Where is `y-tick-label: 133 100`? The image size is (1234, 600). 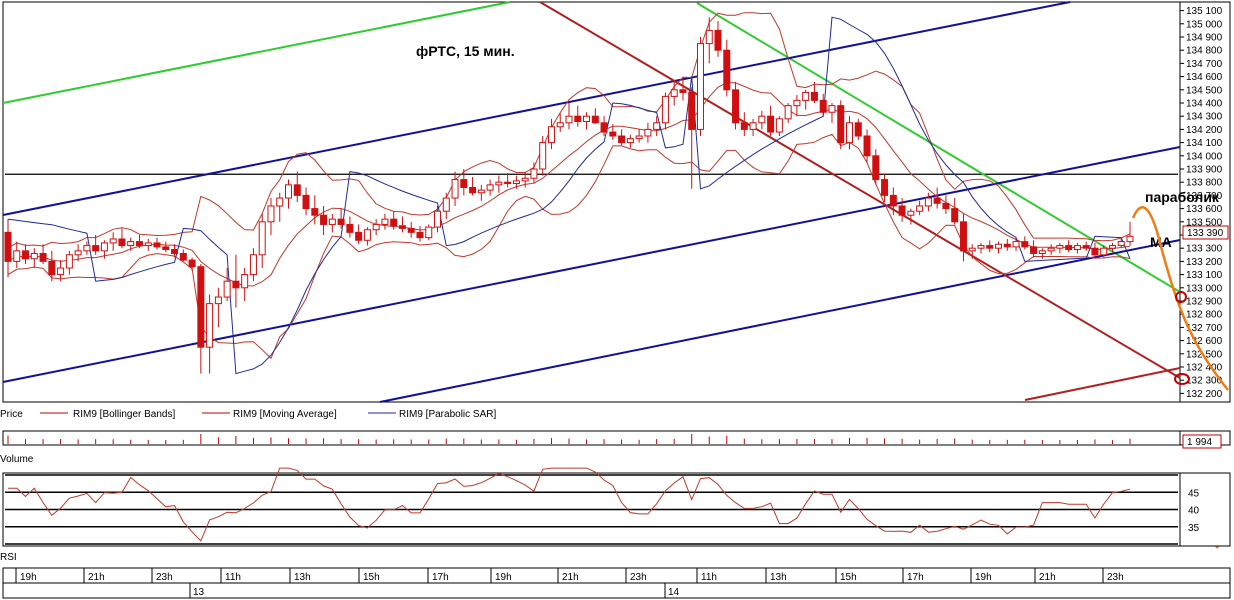
y-tick-label: 133 100 is located at coordinates (1204, 275).